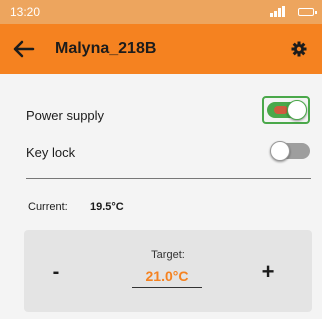 The image size is (322, 319). I want to click on current-temperature-value: 19.5°C, so click(107, 207).